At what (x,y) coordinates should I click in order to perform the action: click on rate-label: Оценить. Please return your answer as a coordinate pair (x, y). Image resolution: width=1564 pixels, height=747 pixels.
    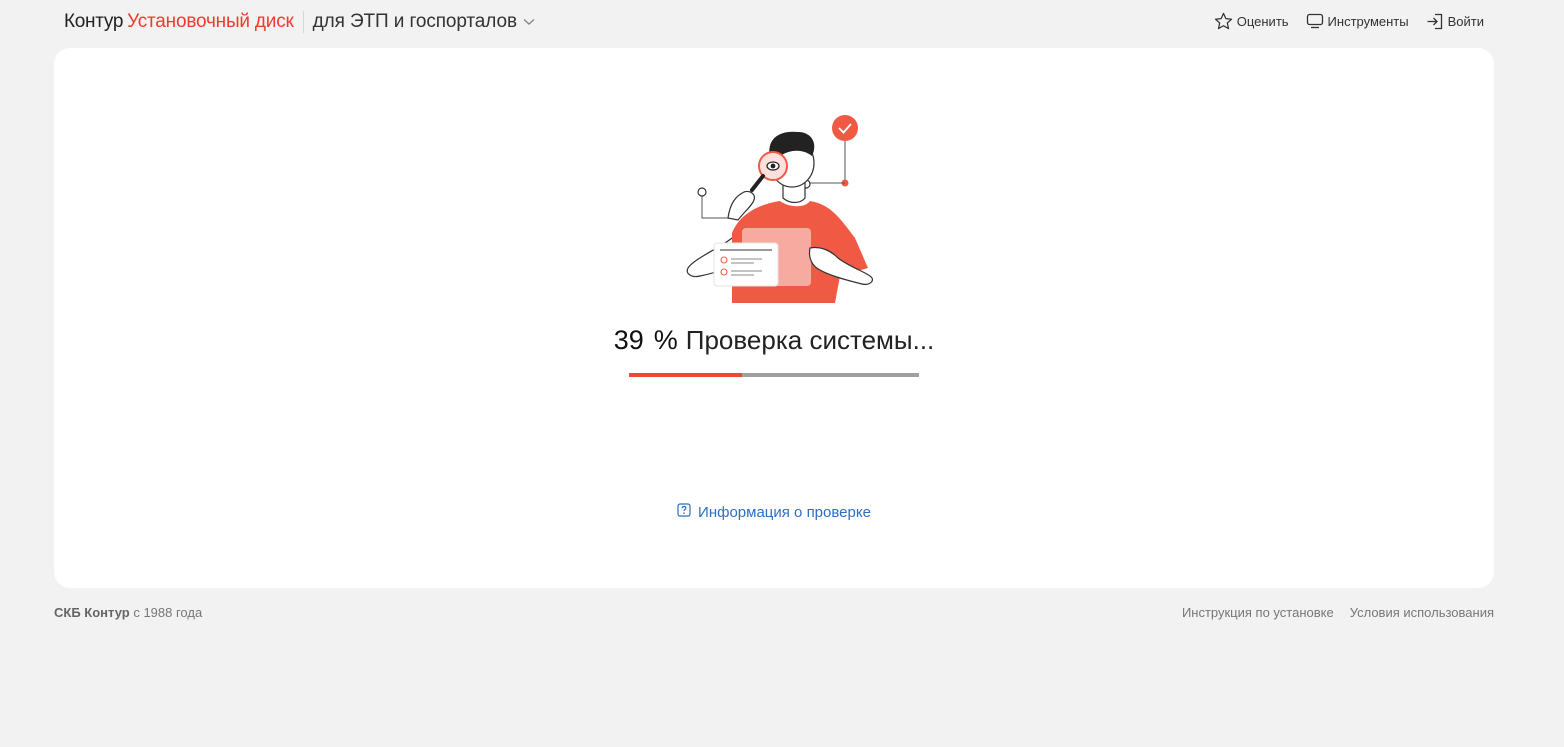
    Looking at the image, I should click on (1262, 21).